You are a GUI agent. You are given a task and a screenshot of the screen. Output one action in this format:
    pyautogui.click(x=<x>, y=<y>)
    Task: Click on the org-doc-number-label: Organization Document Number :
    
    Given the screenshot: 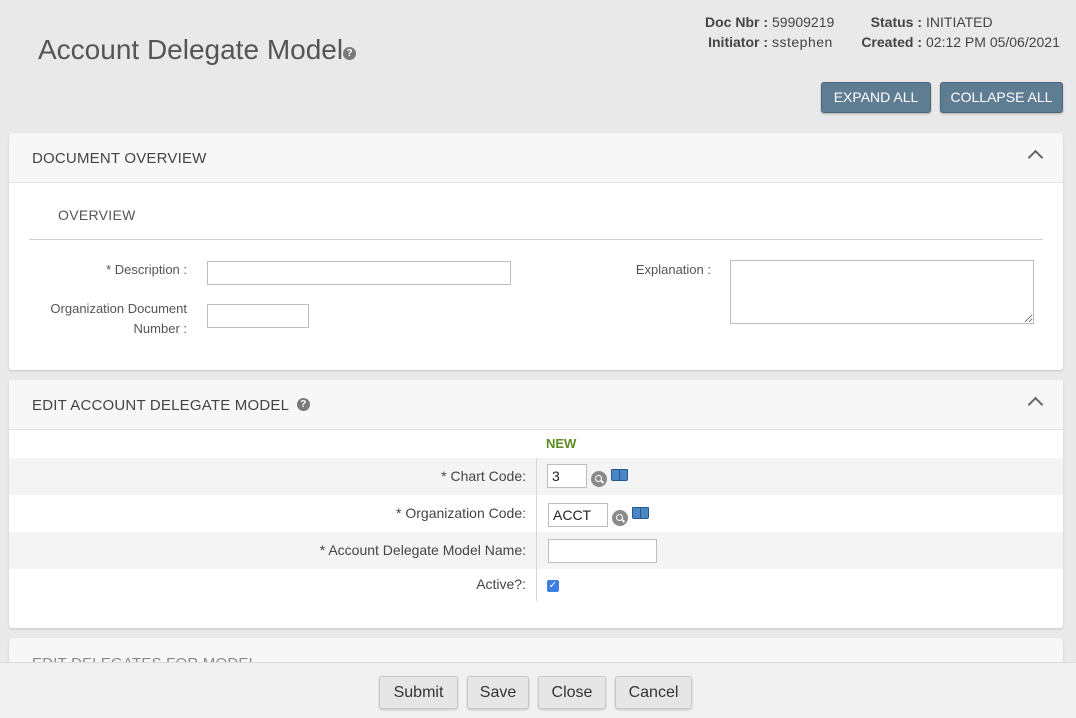 What is the action you would take?
    pyautogui.click(x=108, y=319)
    